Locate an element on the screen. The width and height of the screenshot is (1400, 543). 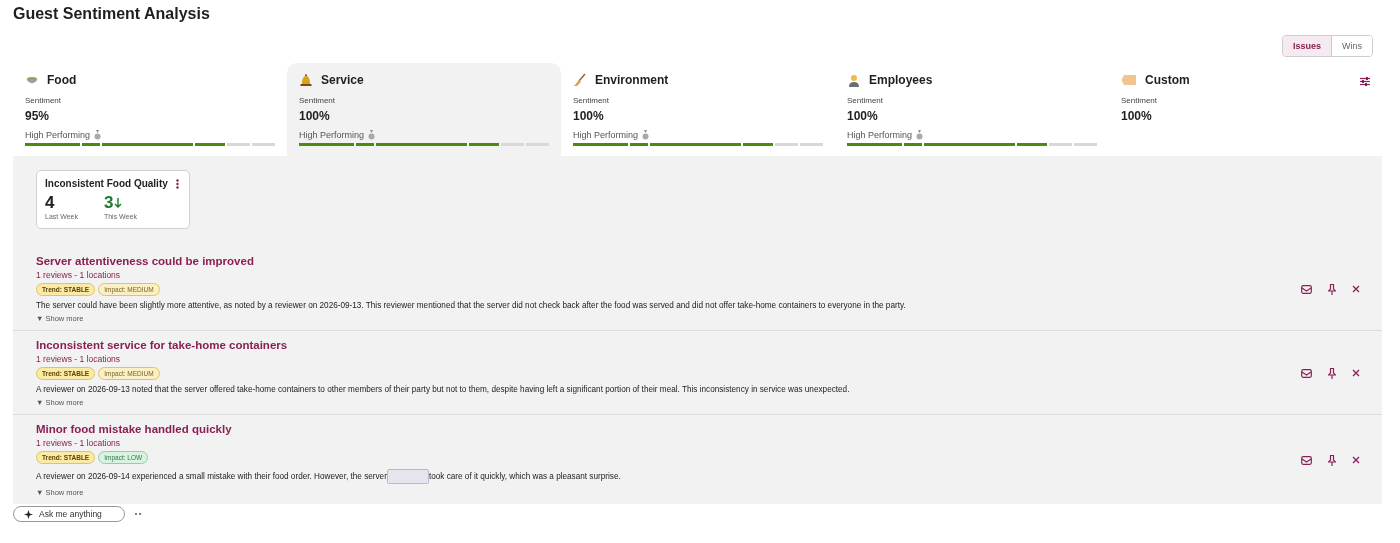
category-name: Food is located at coordinates (62, 80).